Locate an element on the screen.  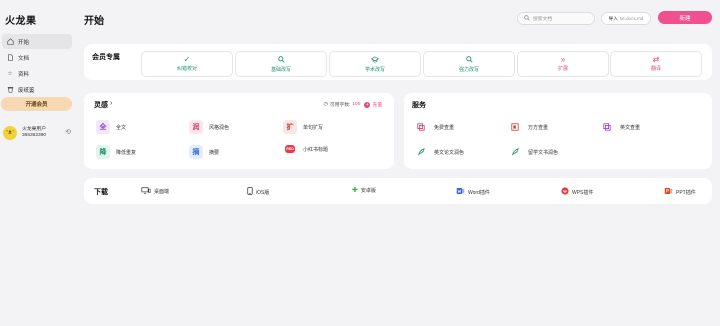
academic-rewrite-tile: 学术改写 is located at coordinates (375, 64).